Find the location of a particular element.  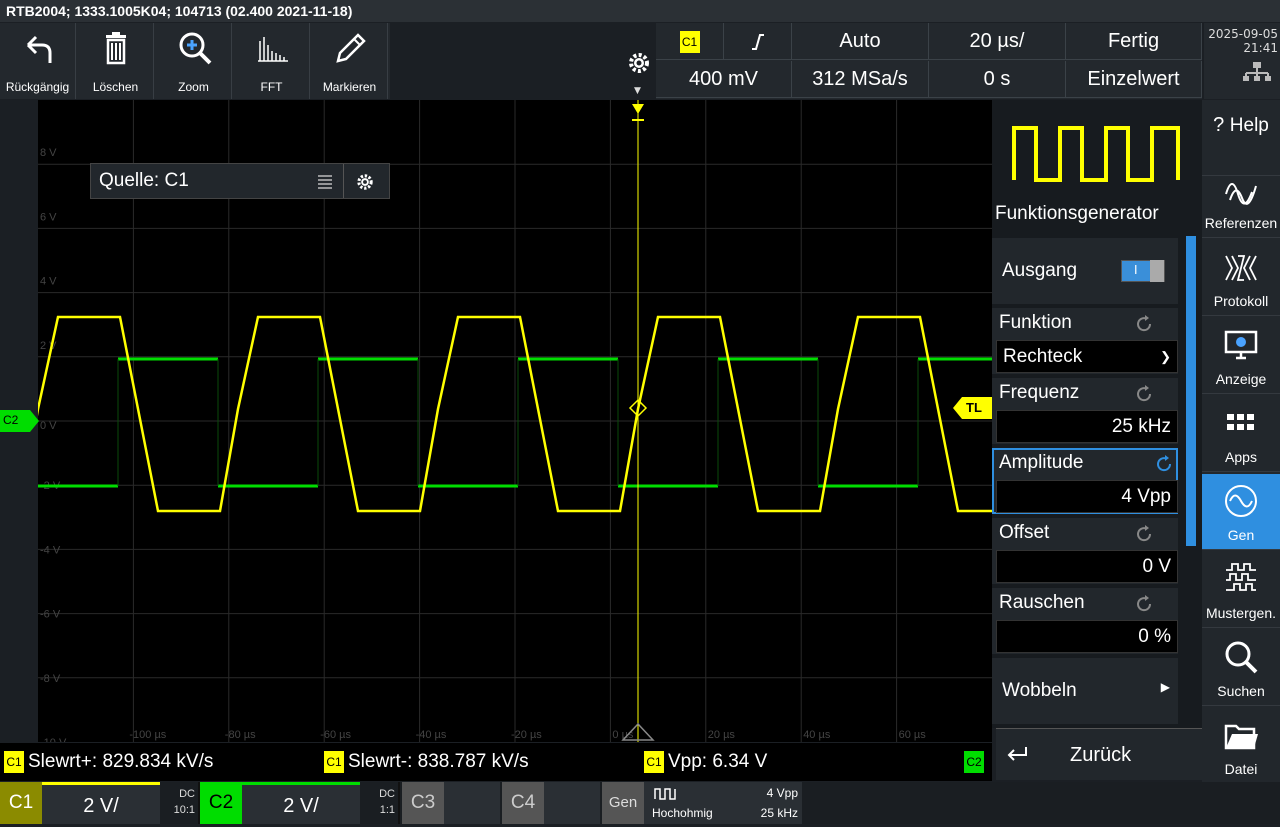

y-tick-label: -10 V is located at coordinates (53, 739).